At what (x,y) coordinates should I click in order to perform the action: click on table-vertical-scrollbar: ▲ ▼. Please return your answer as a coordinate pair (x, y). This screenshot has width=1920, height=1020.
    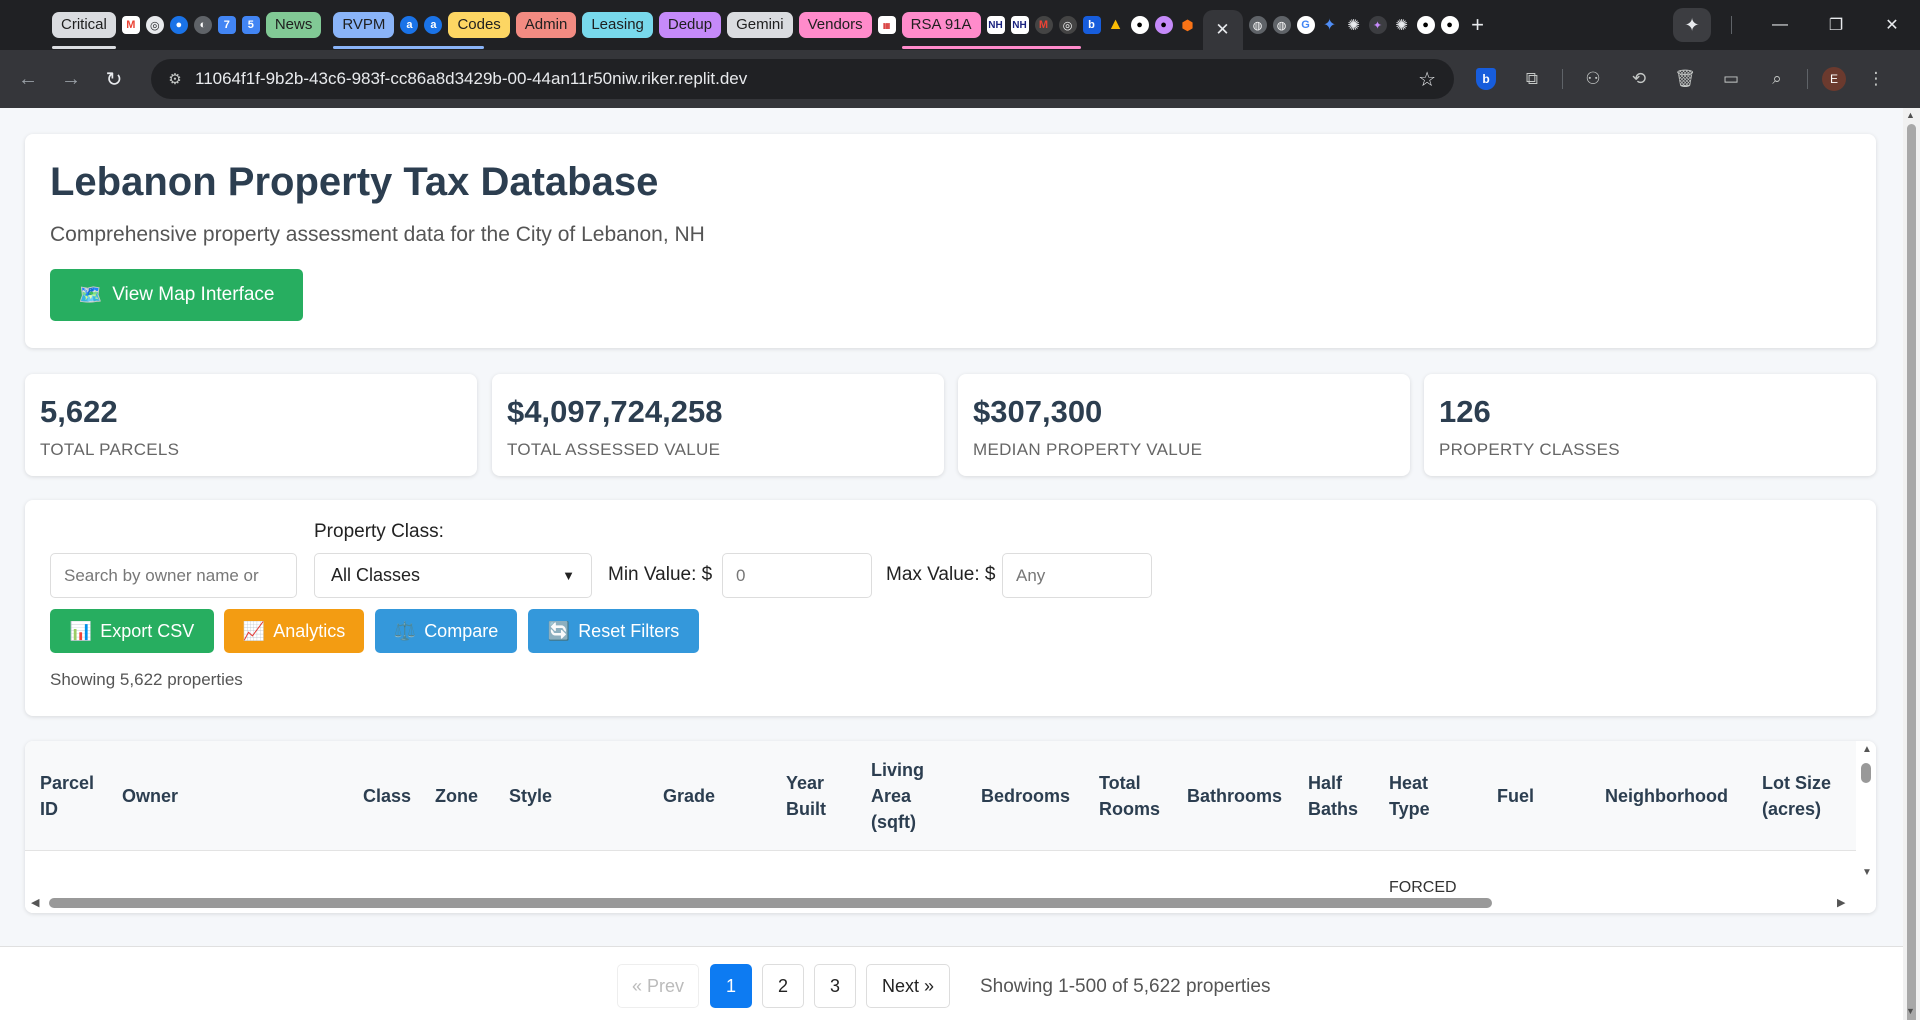
    Looking at the image, I should click on (1866, 827).